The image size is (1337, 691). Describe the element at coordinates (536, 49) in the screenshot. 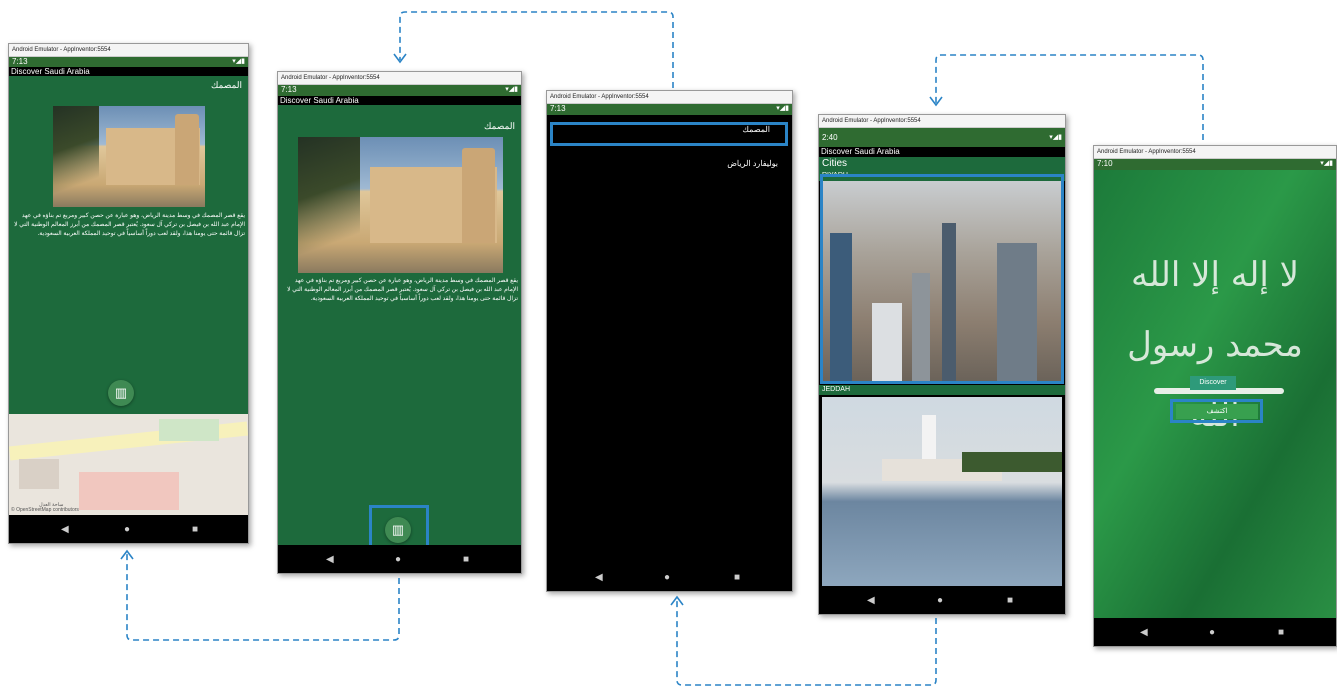

I see `arrow-screen3-to-screen2` at that location.